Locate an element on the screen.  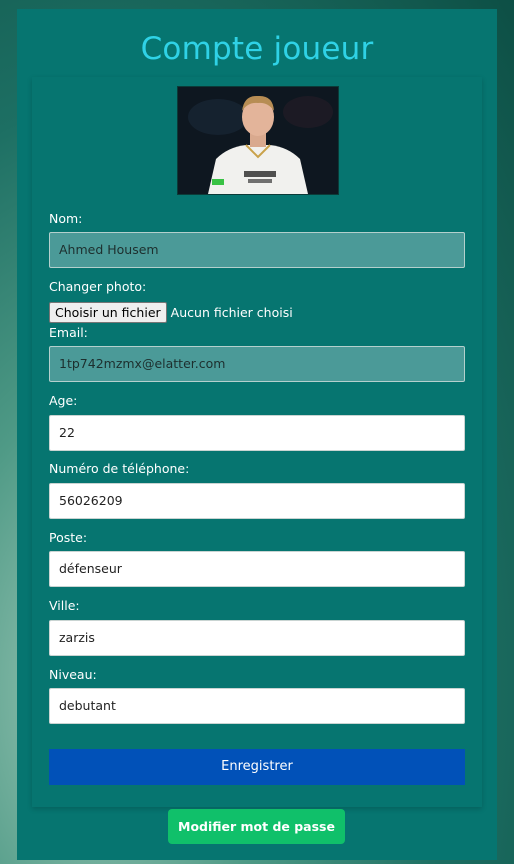
save-button: Enregistrer is located at coordinates (257, 767).